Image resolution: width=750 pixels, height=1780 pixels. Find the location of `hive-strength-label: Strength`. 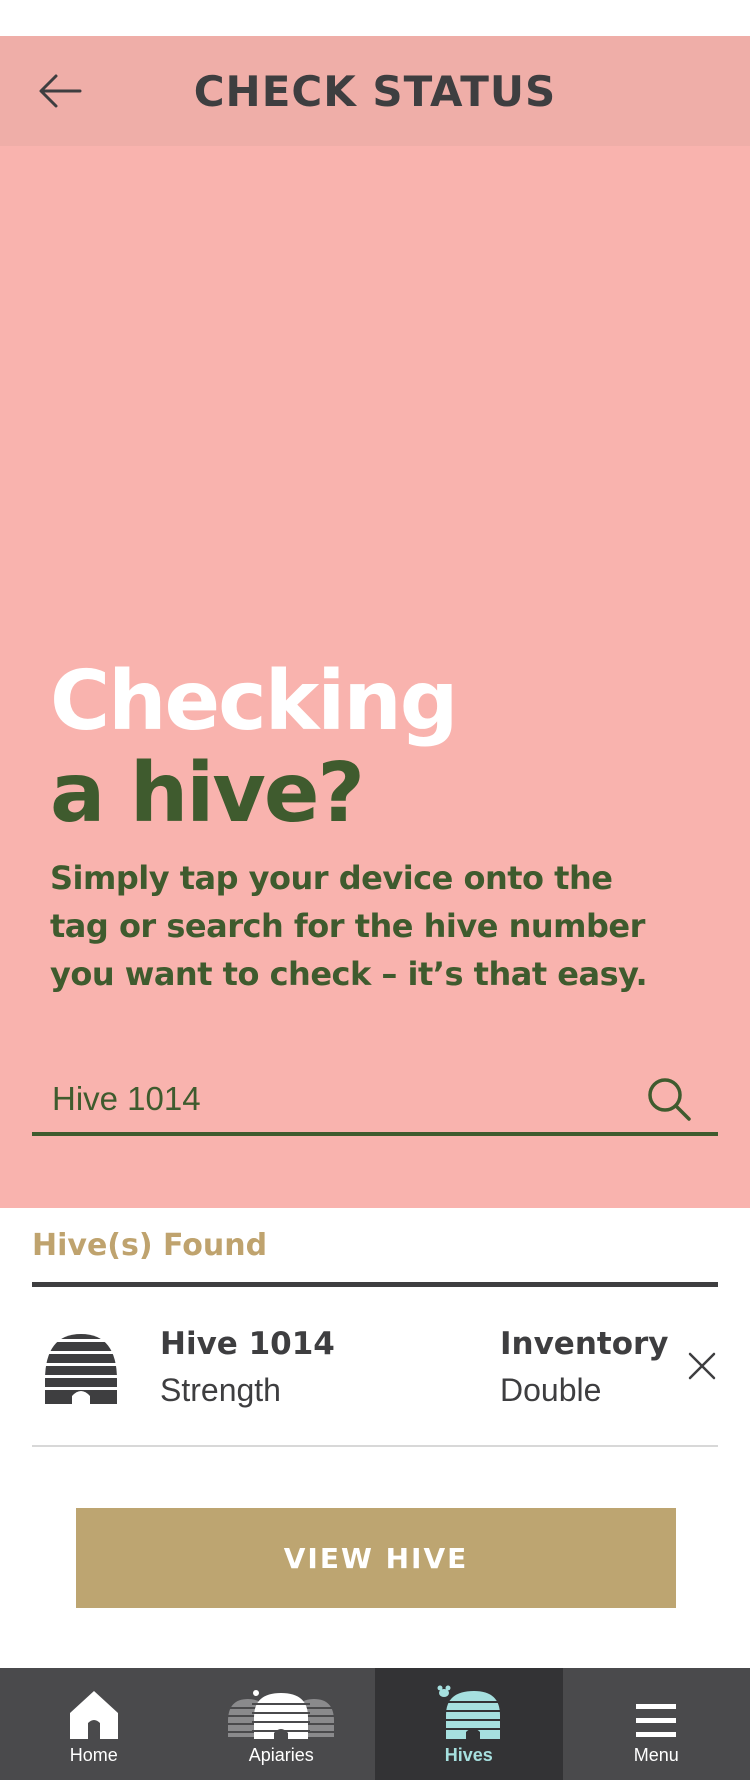

hive-strength-label: Strength is located at coordinates (220, 1390).